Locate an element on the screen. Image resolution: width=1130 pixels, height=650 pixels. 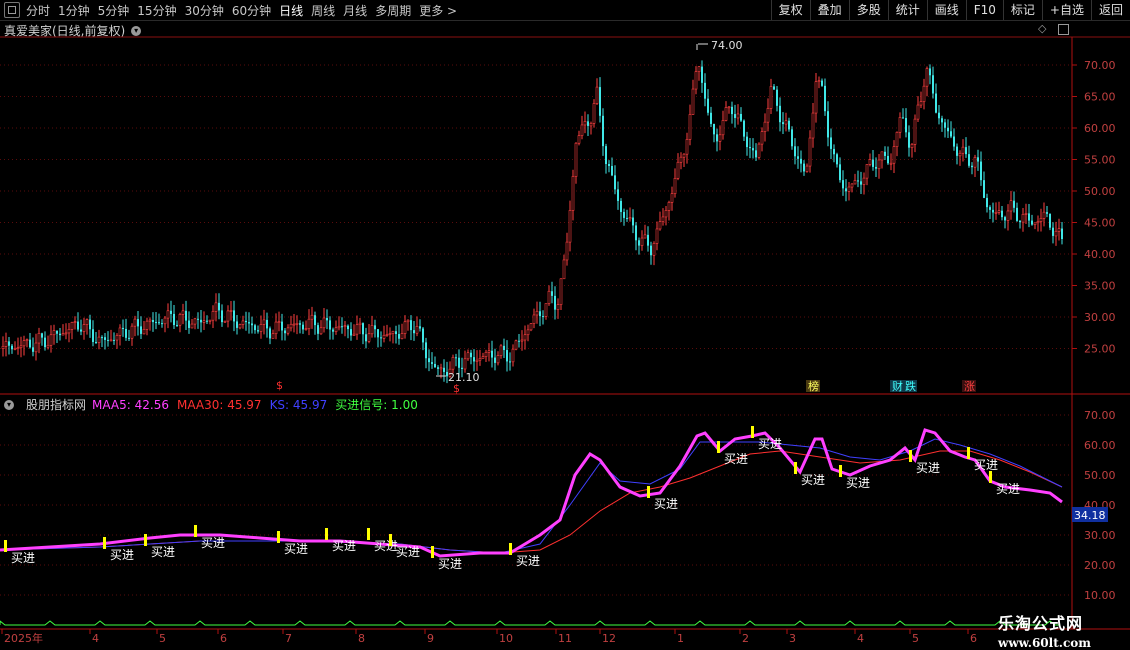
chevron-down-icon: ▾ is located at coordinates (9, 404).